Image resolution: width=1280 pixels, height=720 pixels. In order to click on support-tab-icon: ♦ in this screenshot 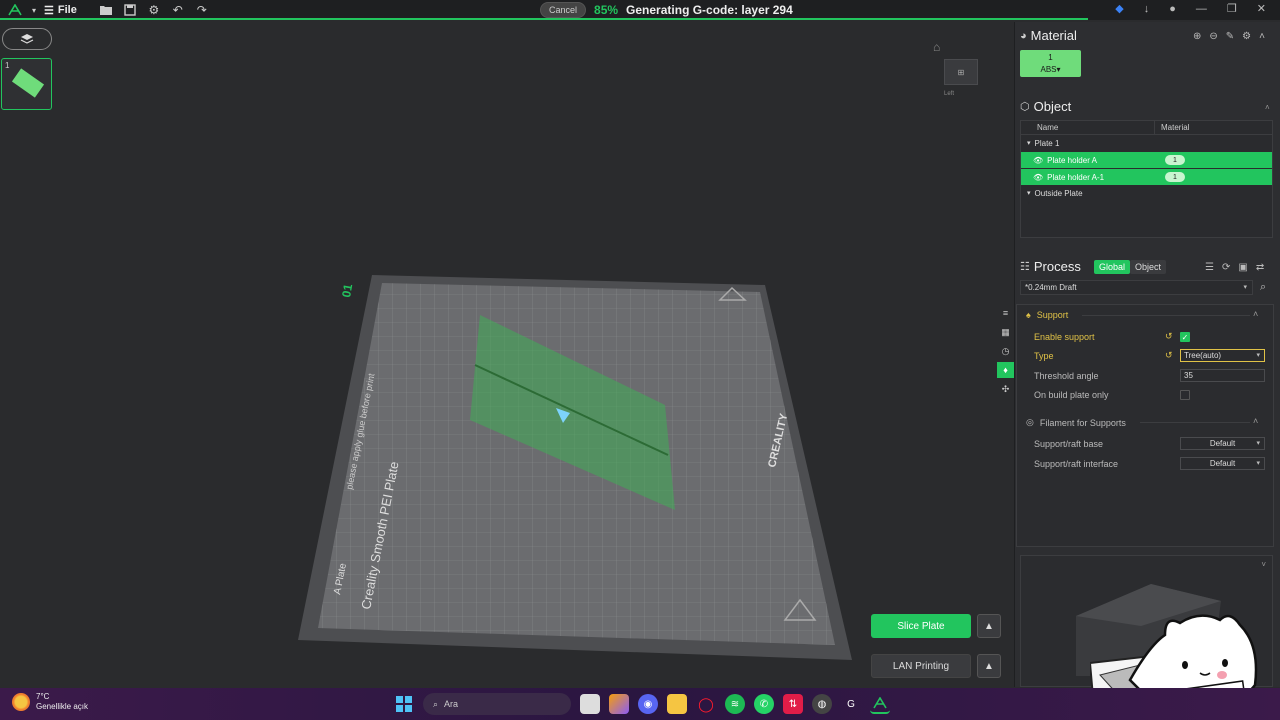, I will do `click(1005, 370)`.